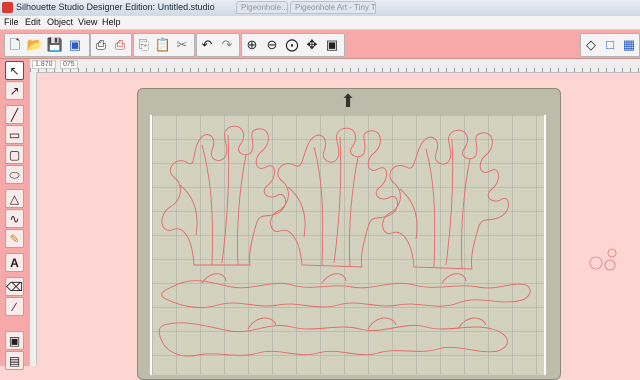  What do you see at coordinates (227, 45) in the screenshot?
I see `redo-icon: ↷` at bounding box center [227, 45].